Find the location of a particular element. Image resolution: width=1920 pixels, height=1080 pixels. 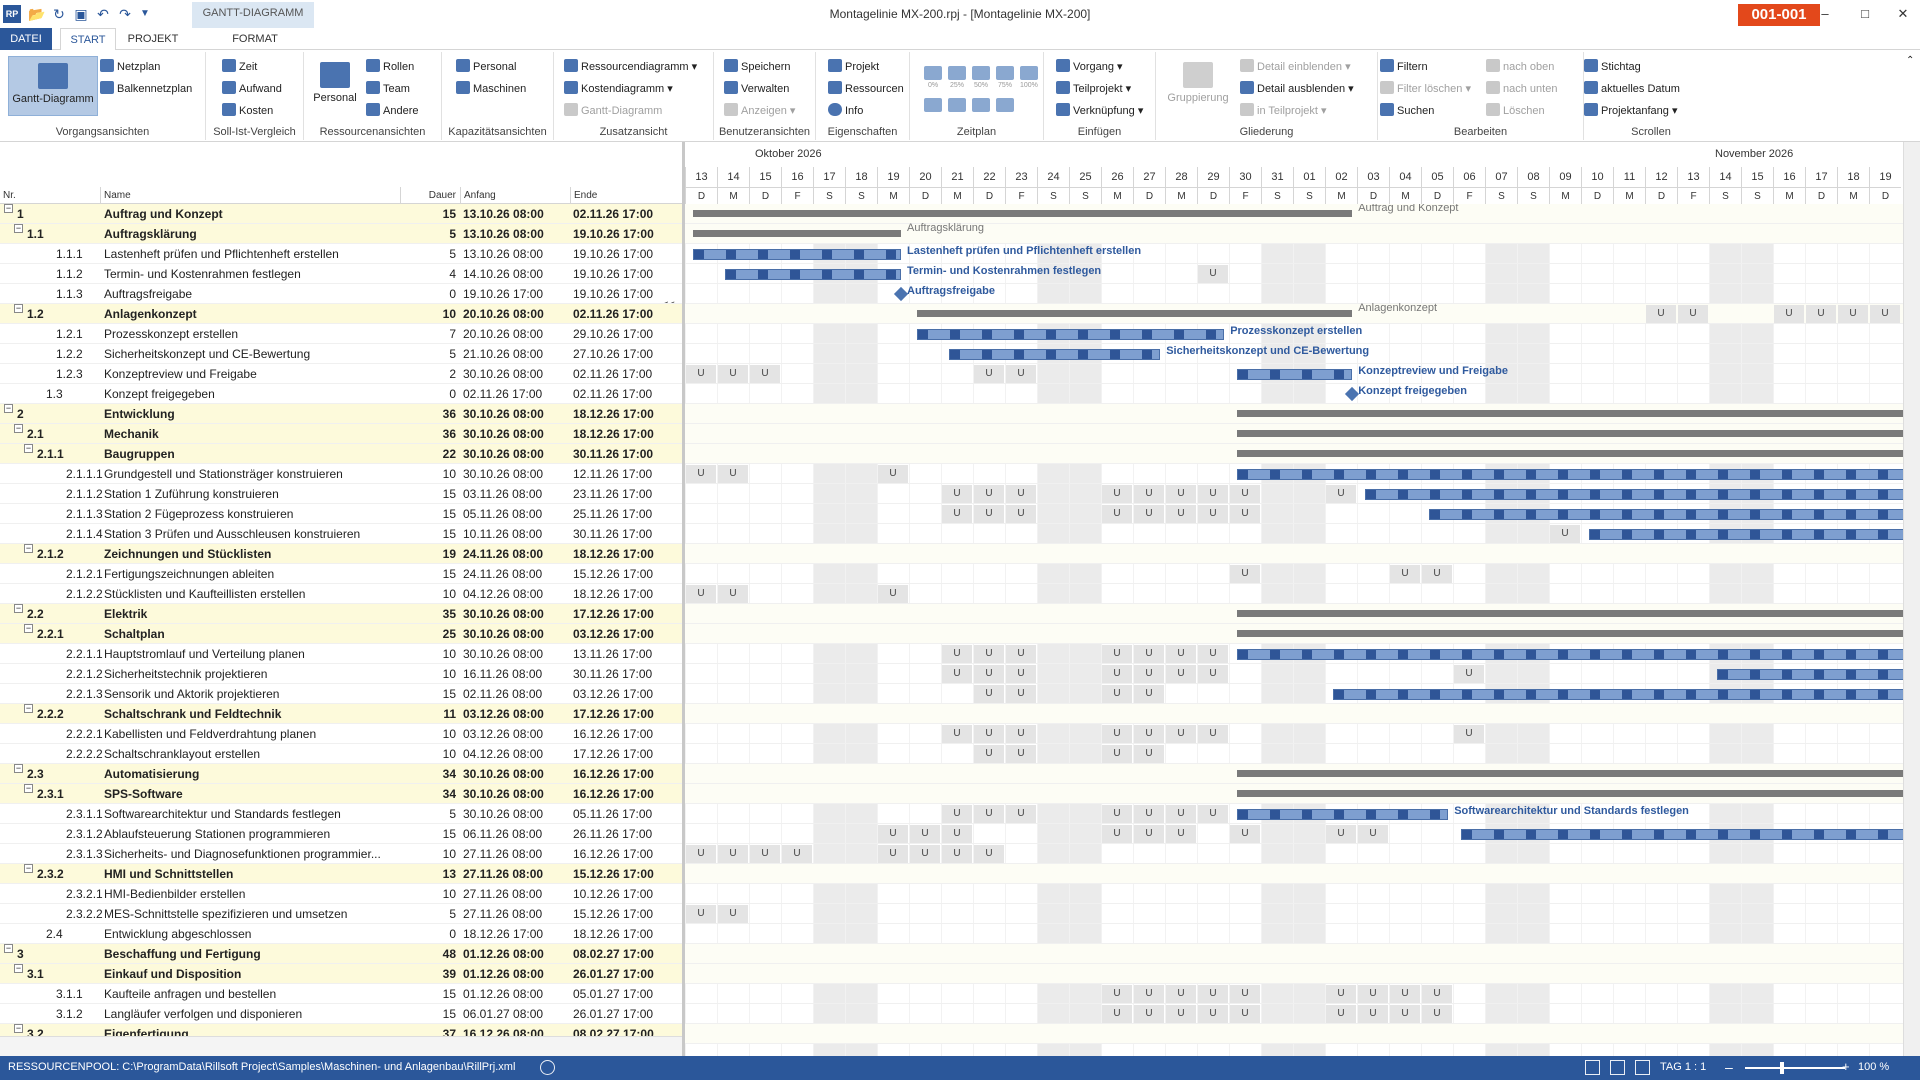

suchen-button: Suchen is located at coordinates (1407, 111).